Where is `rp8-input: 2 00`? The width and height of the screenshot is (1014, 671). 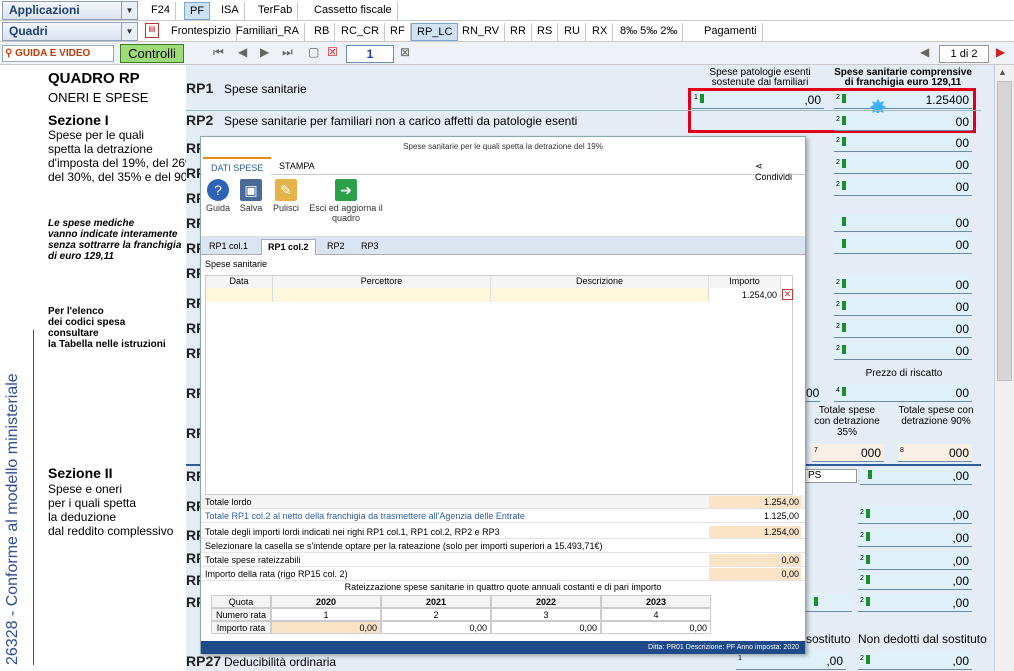 rp8-input: 2 00 is located at coordinates (903, 285).